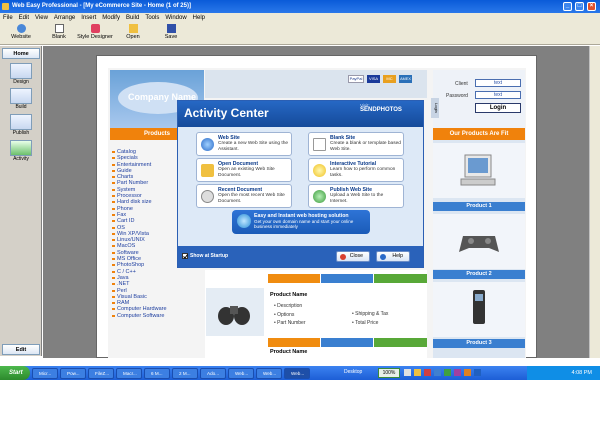 The image size is (600, 432). I want to click on menu-view: View, so click(41, 18).